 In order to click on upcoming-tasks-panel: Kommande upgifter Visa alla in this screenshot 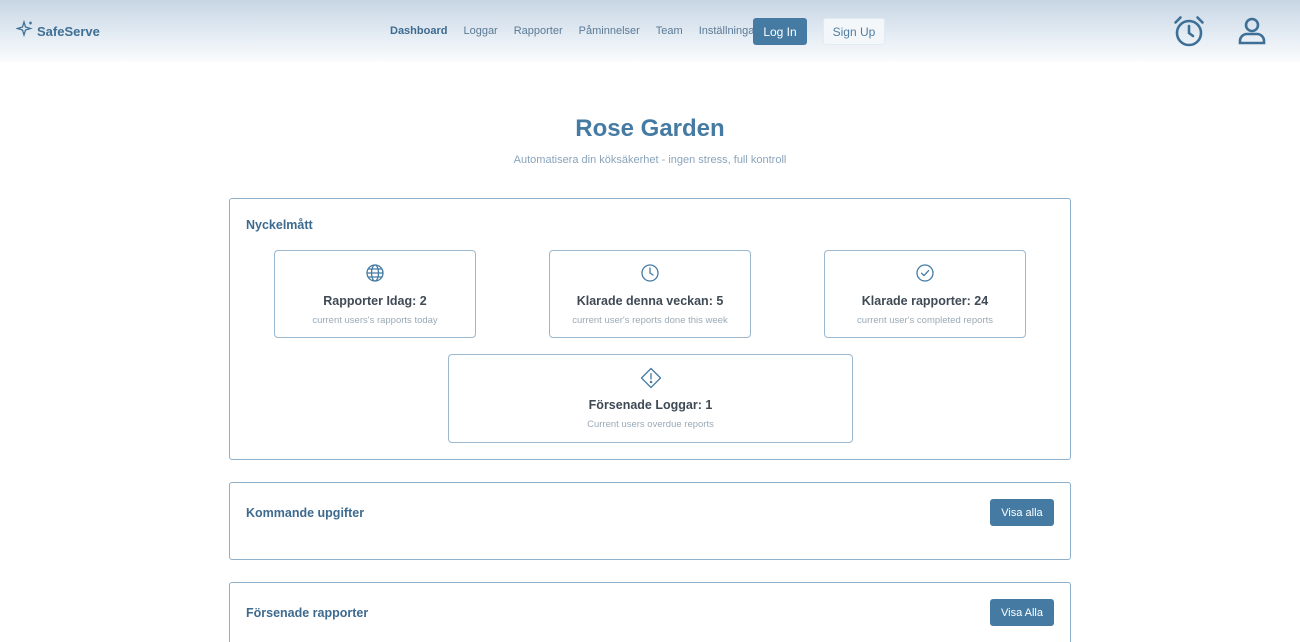, I will do `click(650, 521)`.